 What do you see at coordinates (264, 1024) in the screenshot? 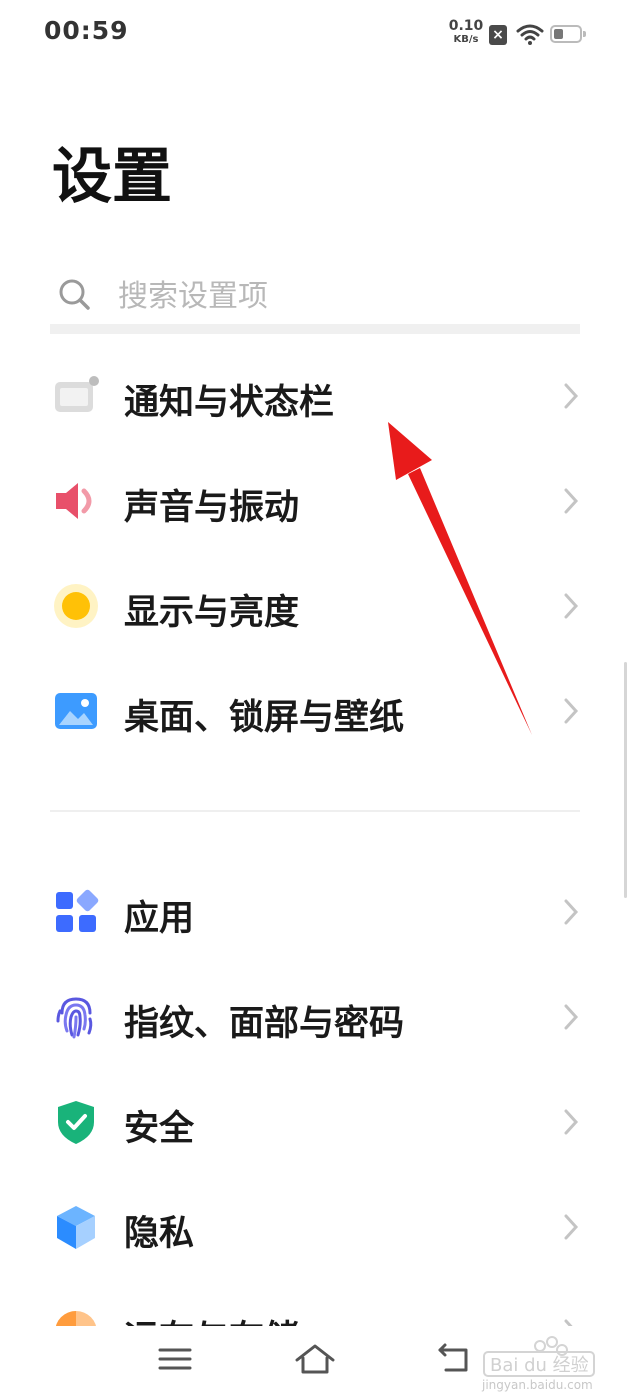
I see `settings-item-label: 指纹、面部与密码` at bounding box center [264, 1024].